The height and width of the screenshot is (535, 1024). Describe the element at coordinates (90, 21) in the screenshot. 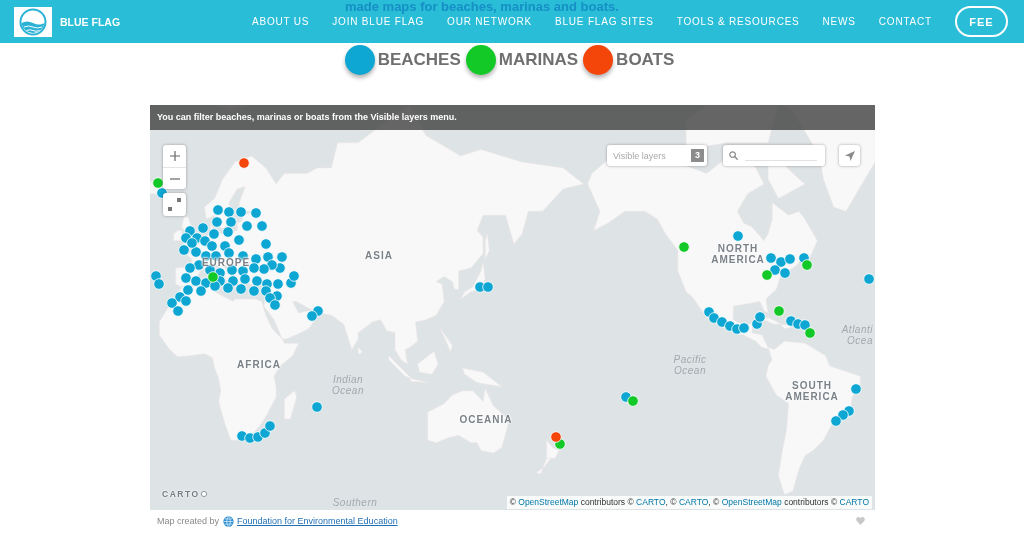

I see `brand-name: BLUE FLAG` at that location.